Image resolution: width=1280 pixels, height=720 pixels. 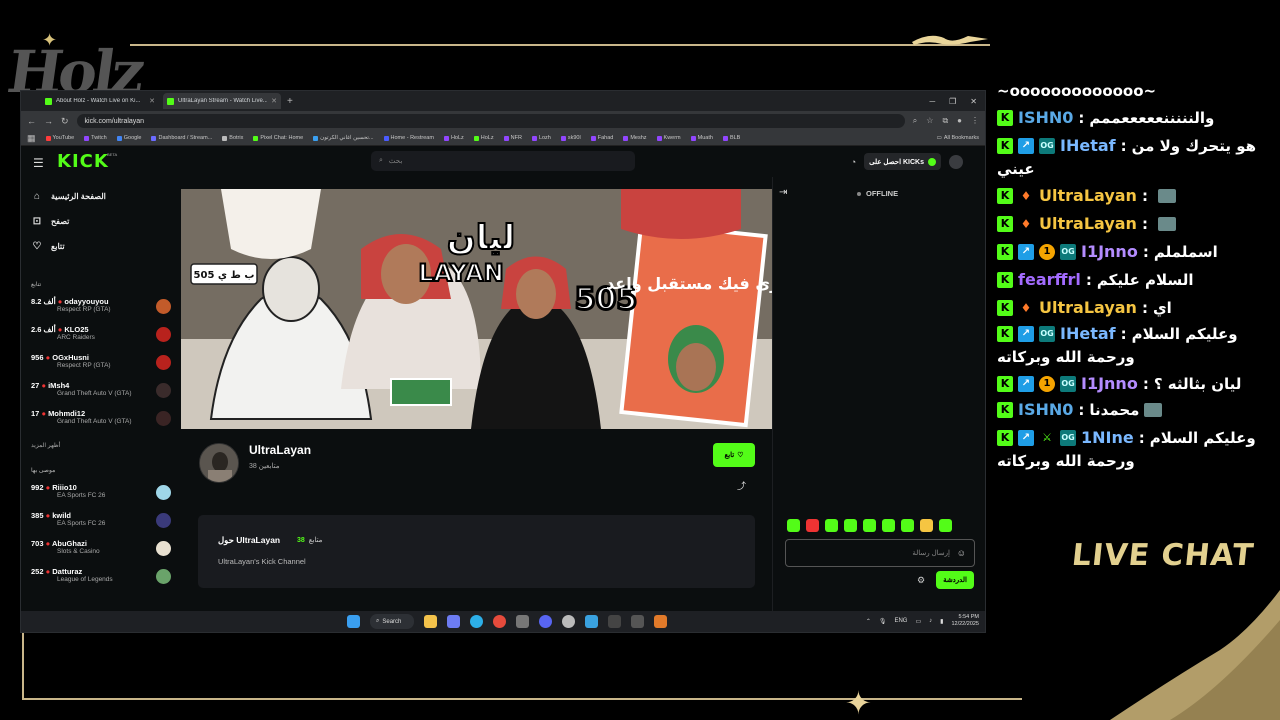 What do you see at coordinates (100, 101) in the screenshot?
I see `browser-tab-holz: About Holz - Watch Live on Ki... ✕` at bounding box center [100, 101].